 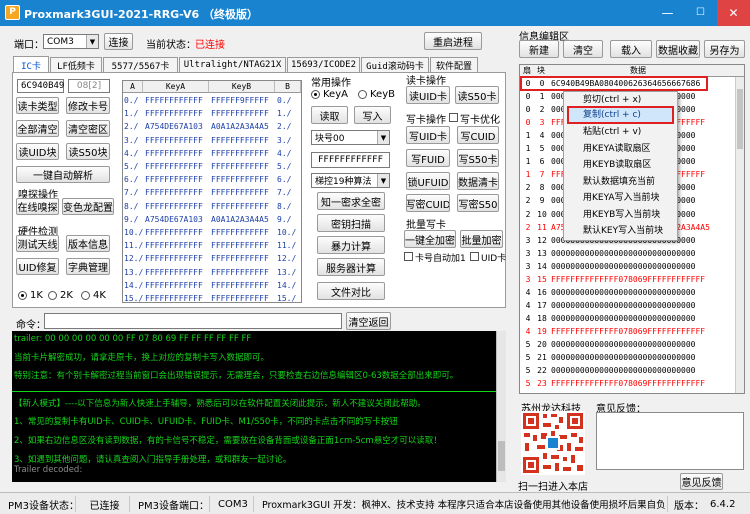 What do you see at coordinates (428, 181) in the screenshot?
I see `lock-ufuid-button: 锁UFUID` at bounding box center [428, 181].